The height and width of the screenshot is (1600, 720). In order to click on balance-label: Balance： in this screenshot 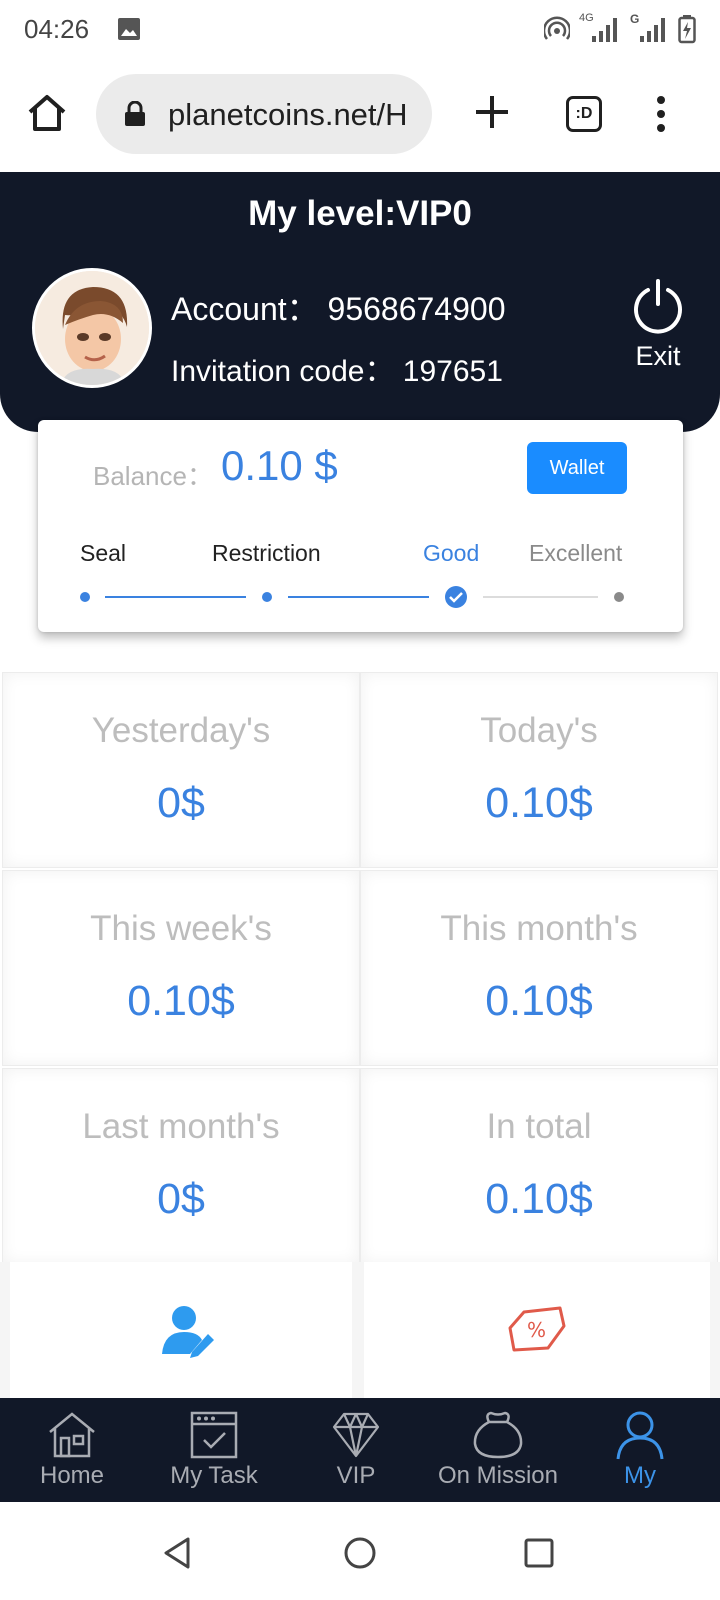, I will do `click(153, 476)`.